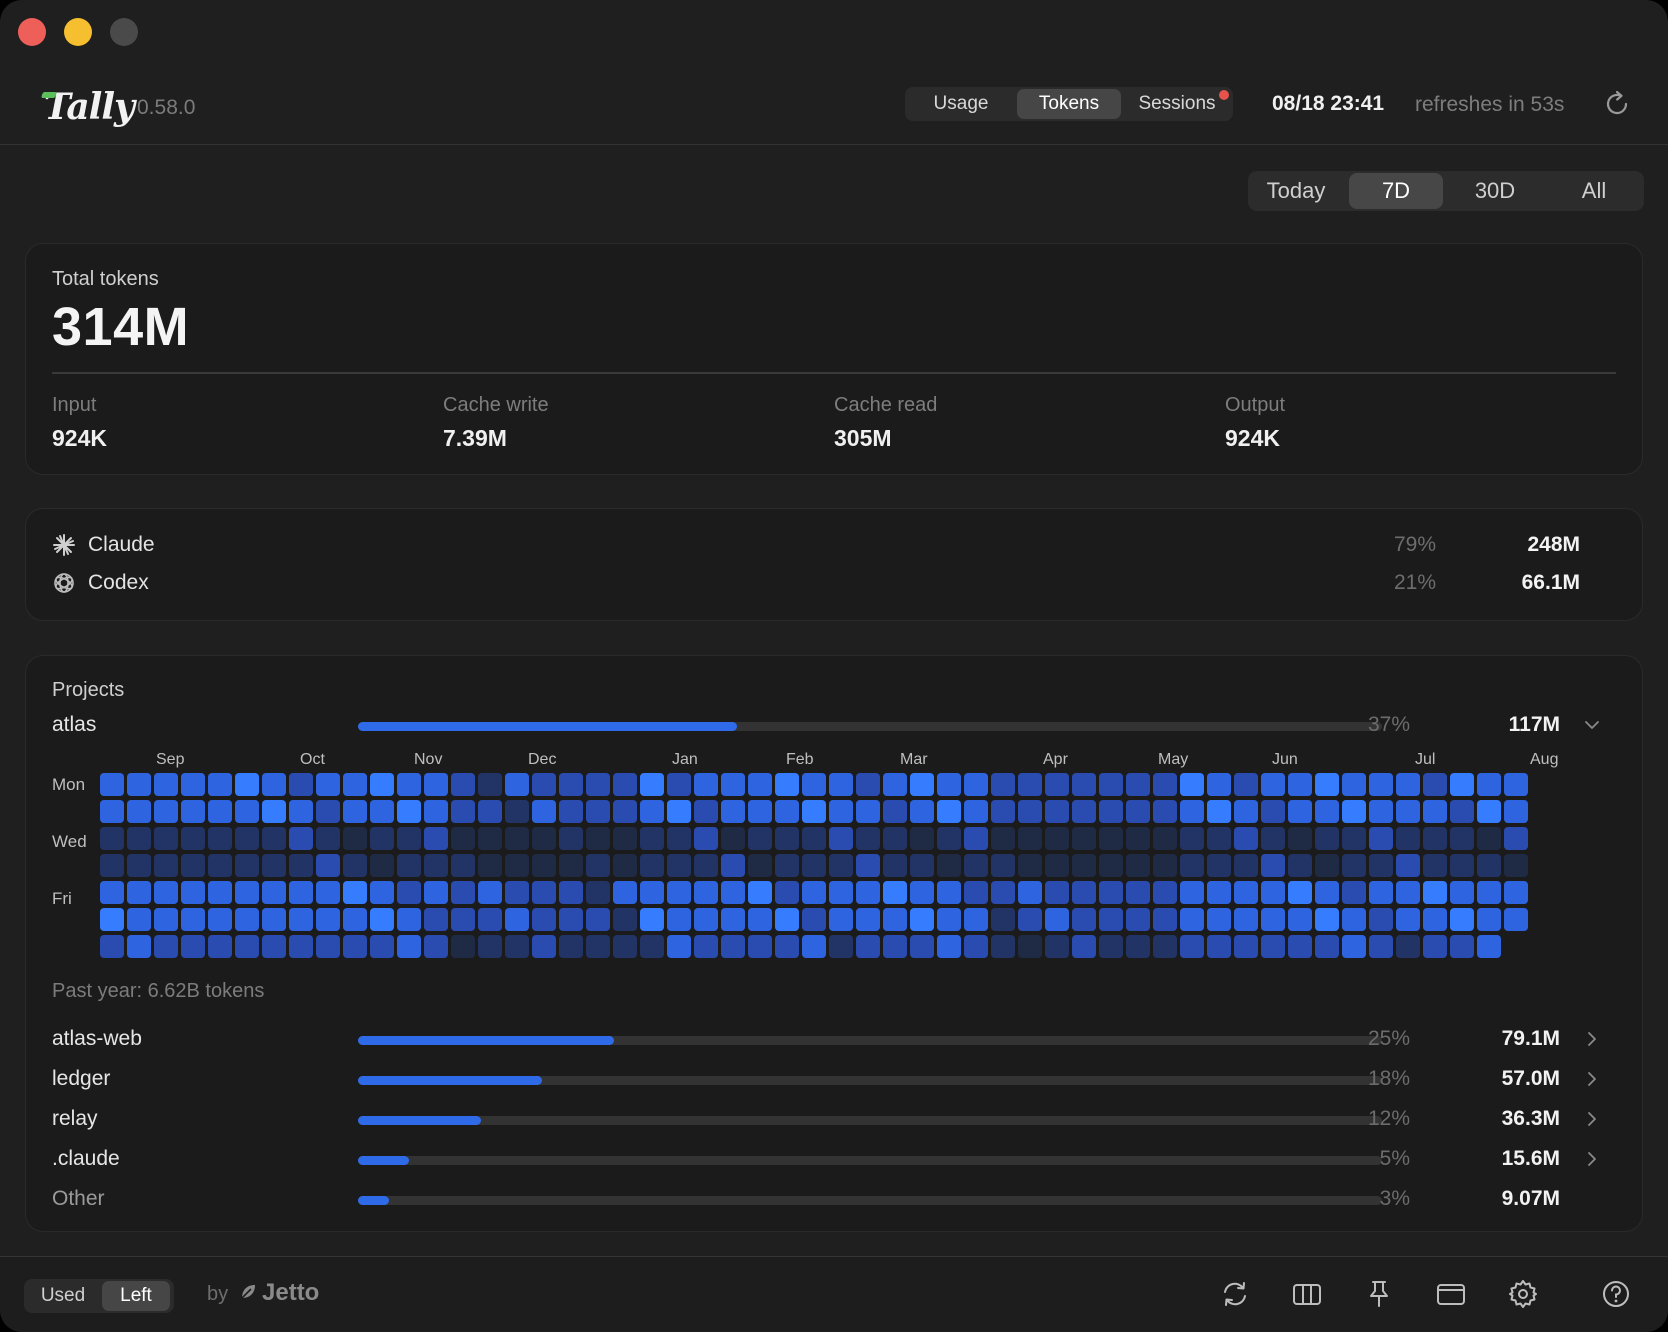  I want to click on jetto-brand: Jetto, so click(290, 1293).